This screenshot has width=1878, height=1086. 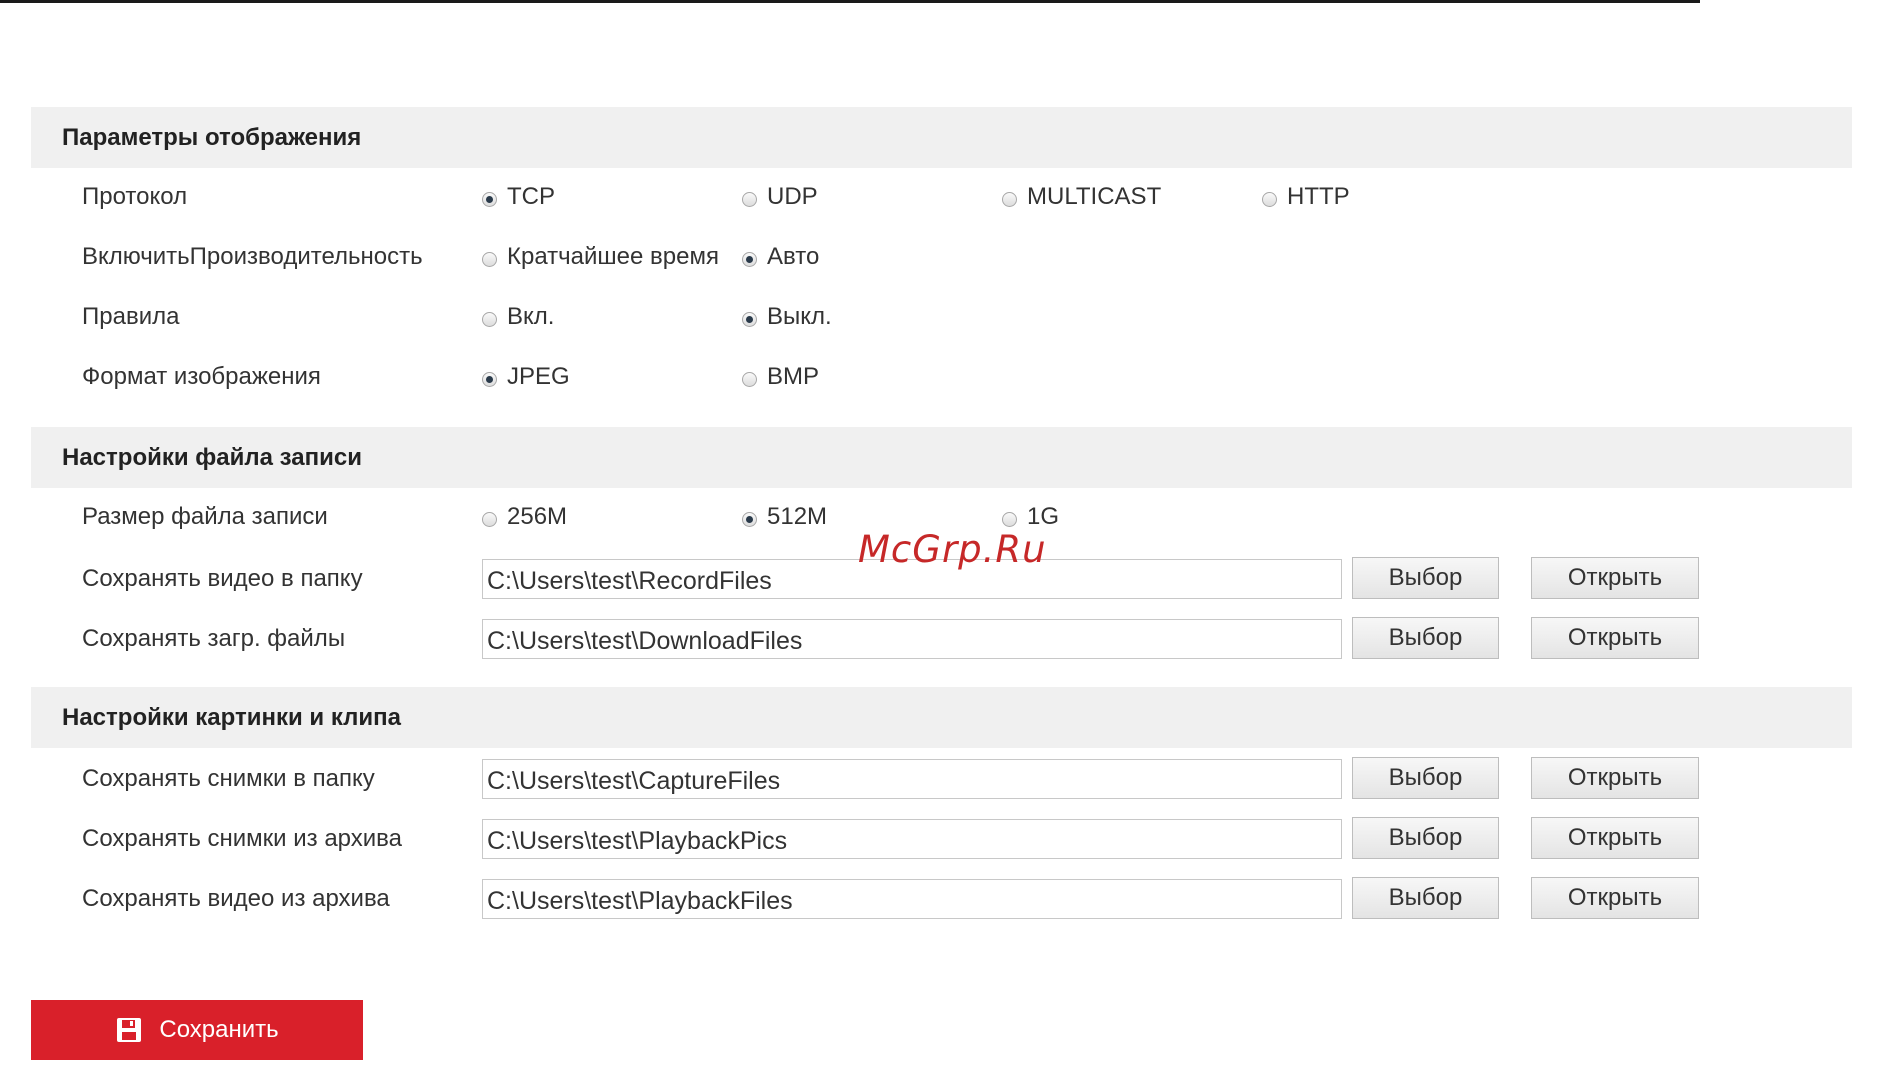 I want to click on section-header-record: Настройки файла записи, so click(x=941, y=457).